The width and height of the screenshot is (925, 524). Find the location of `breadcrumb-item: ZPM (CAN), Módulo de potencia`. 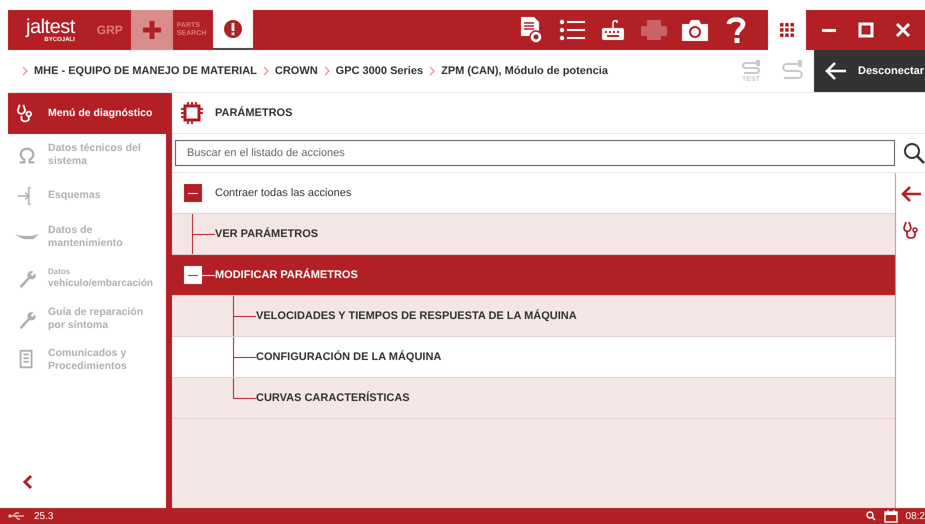

breadcrumb-item: ZPM (CAN), Módulo de potencia is located at coordinates (524, 71).